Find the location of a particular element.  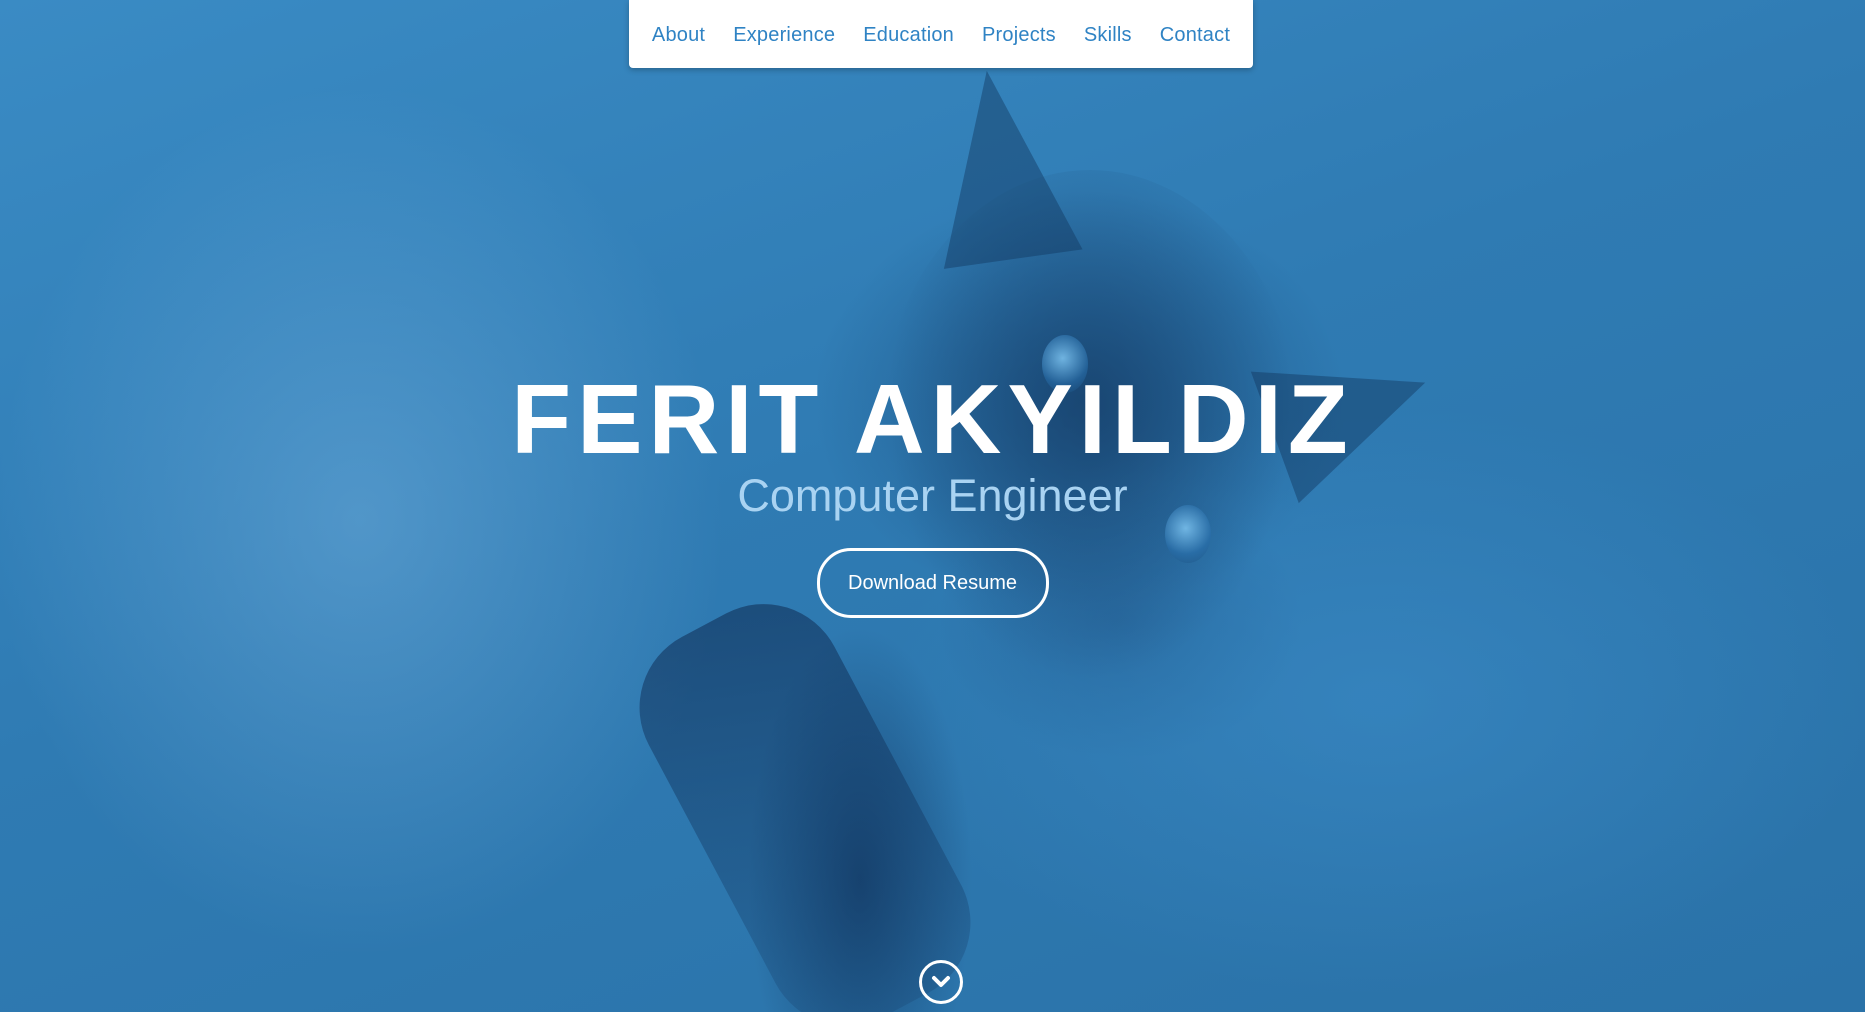

nav-link-skills: Skills is located at coordinates (1108, 34).